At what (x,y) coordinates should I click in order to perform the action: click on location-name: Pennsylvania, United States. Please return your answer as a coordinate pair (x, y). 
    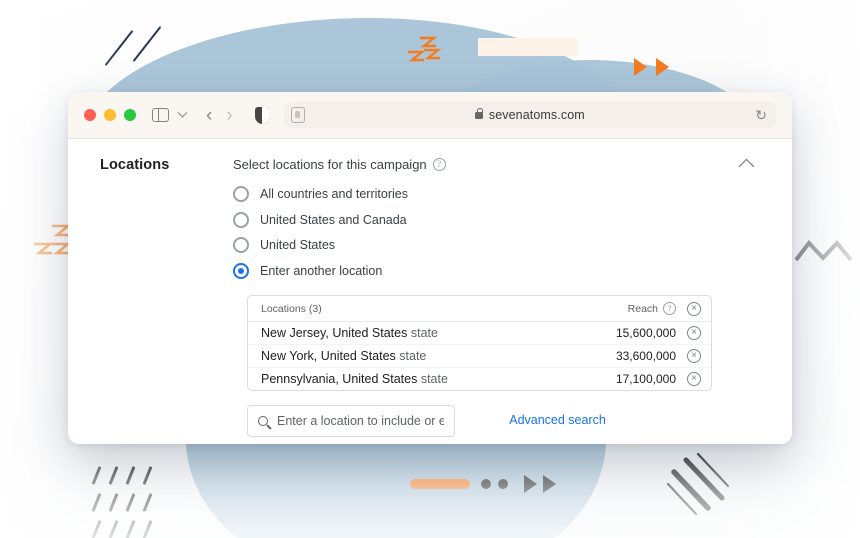
    Looking at the image, I should click on (339, 378).